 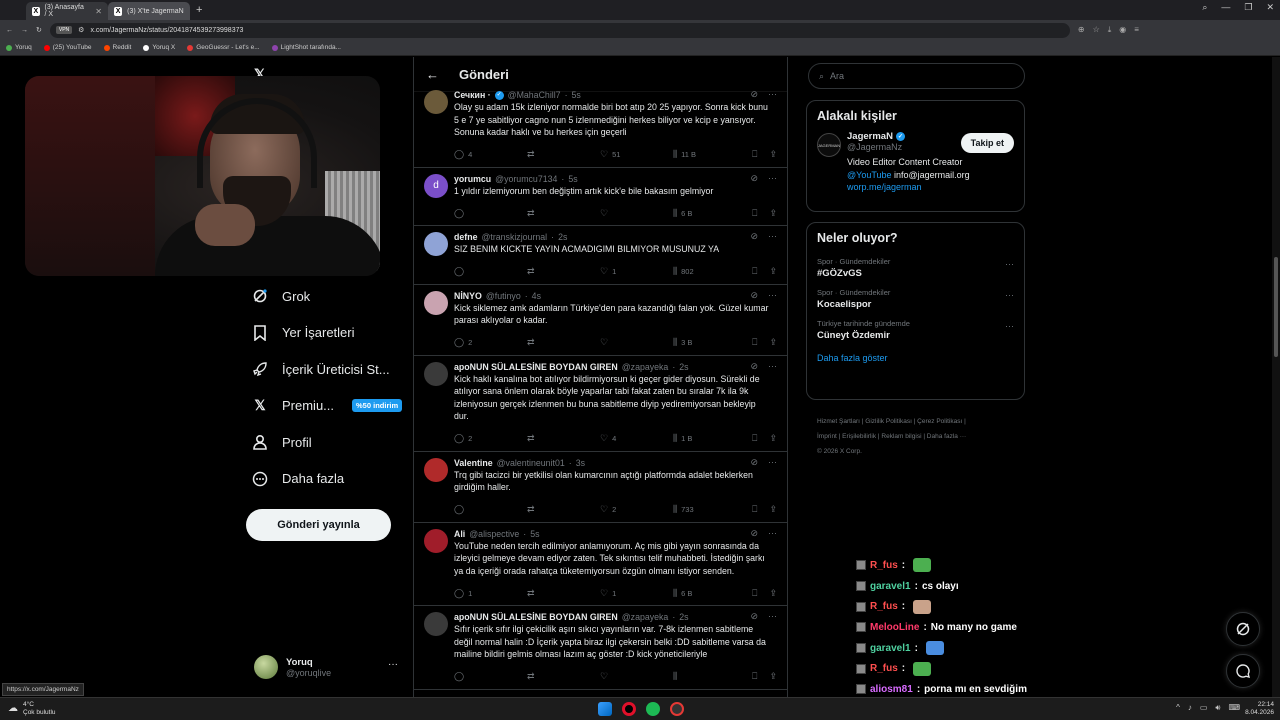 What do you see at coordinates (1243, 629) in the screenshot?
I see `grok-float-button` at bounding box center [1243, 629].